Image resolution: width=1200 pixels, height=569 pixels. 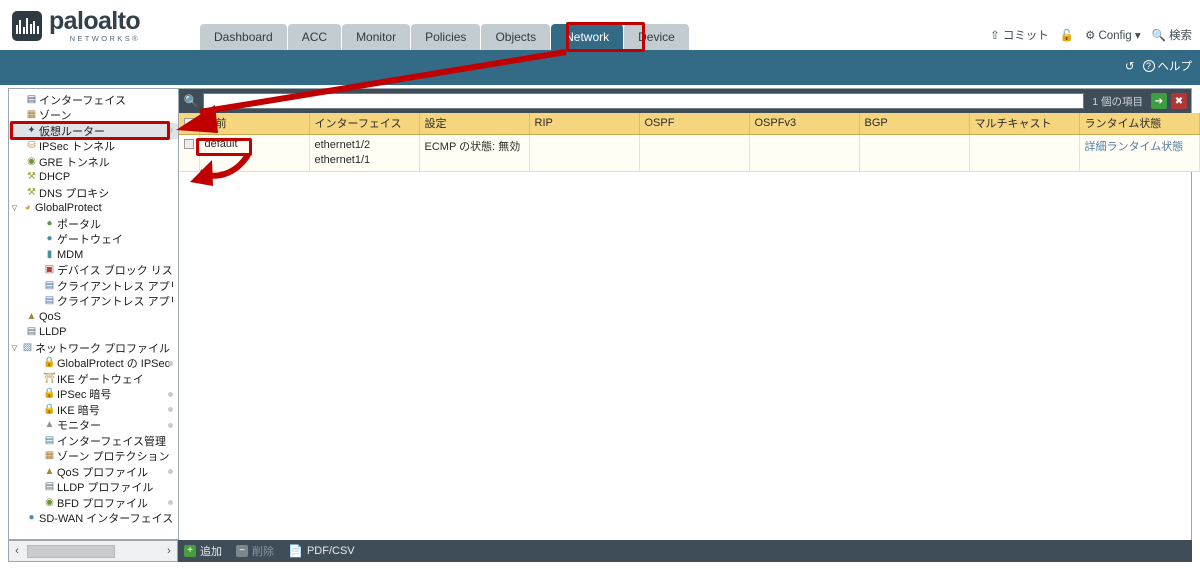 What do you see at coordinates (93, 116) in the screenshot?
I see `sidebar-item-zone: ▦ ゾーン` at bounding box center [93, 116].